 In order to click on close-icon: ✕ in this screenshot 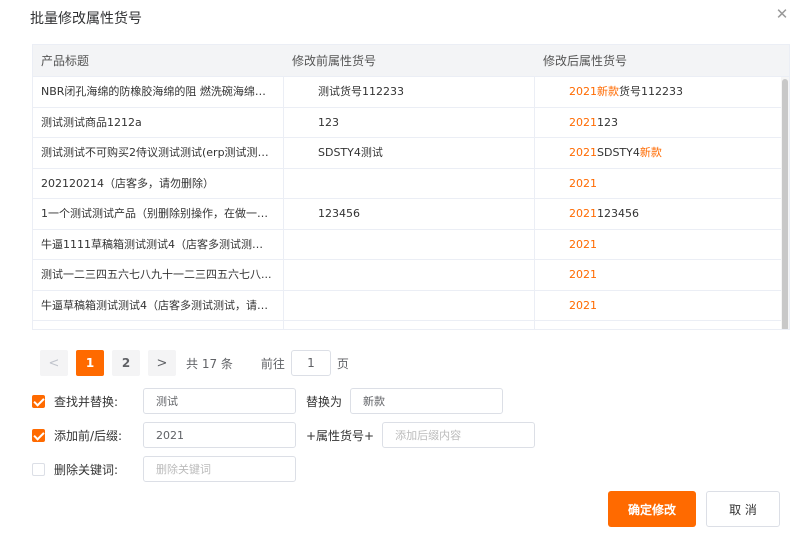, I will do `click(782, 14)`.